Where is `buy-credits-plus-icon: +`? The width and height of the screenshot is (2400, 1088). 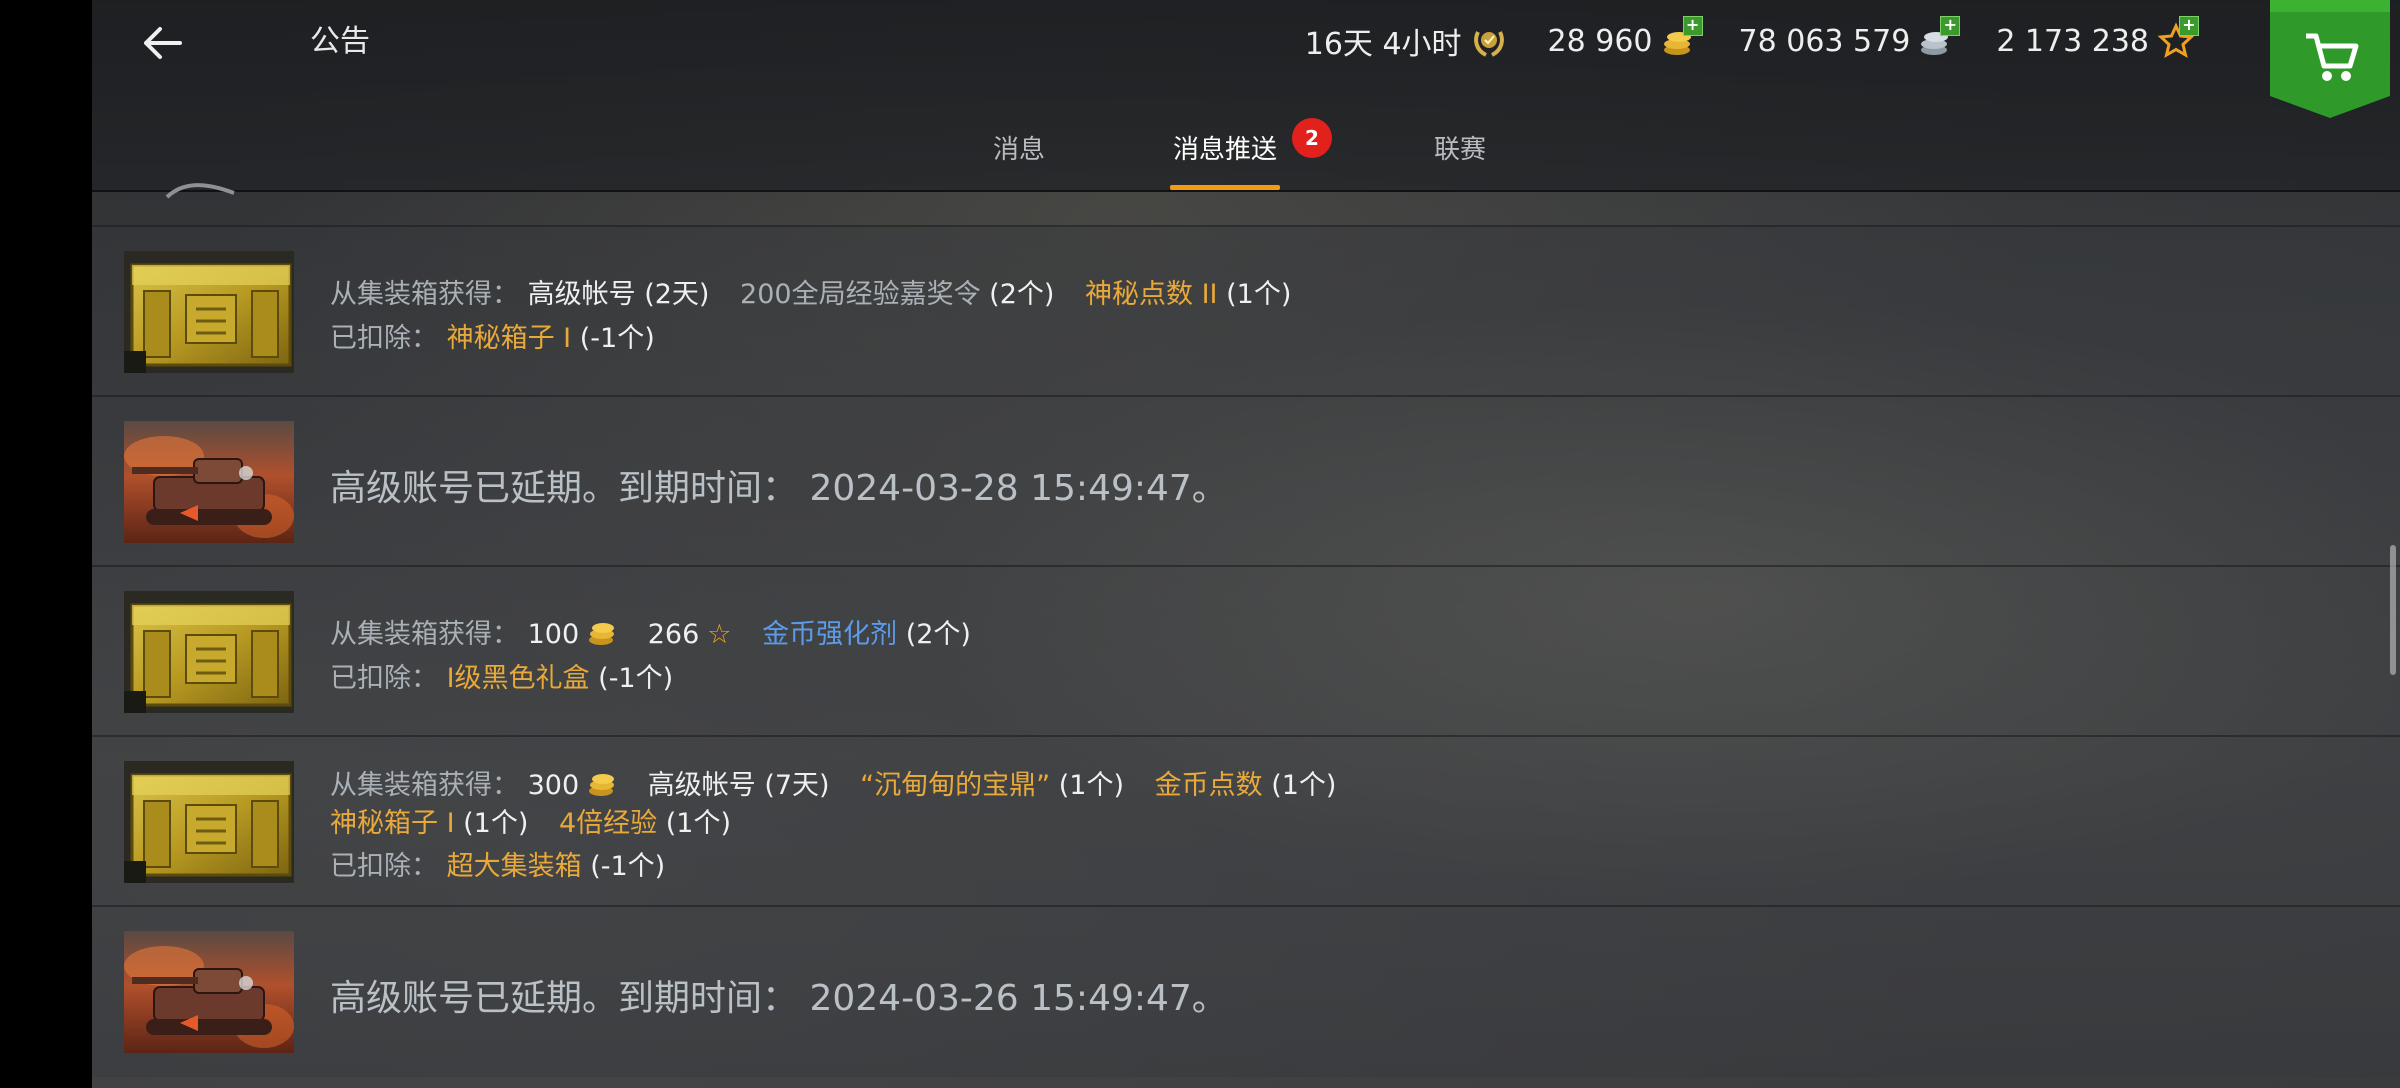 buy-credits-plus-icon: + is located at coordinates (1950, 26).